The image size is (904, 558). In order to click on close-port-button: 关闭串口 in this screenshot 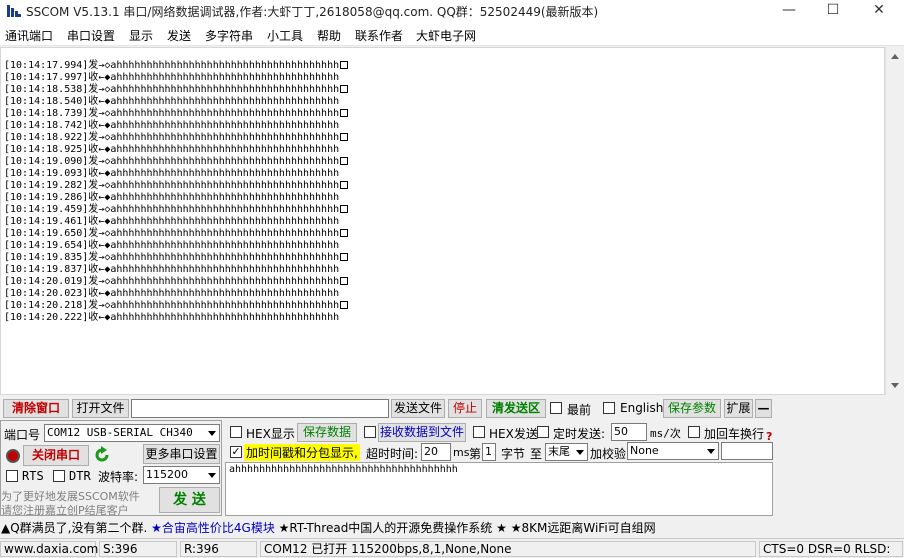, I will do `click(56, 455)`.